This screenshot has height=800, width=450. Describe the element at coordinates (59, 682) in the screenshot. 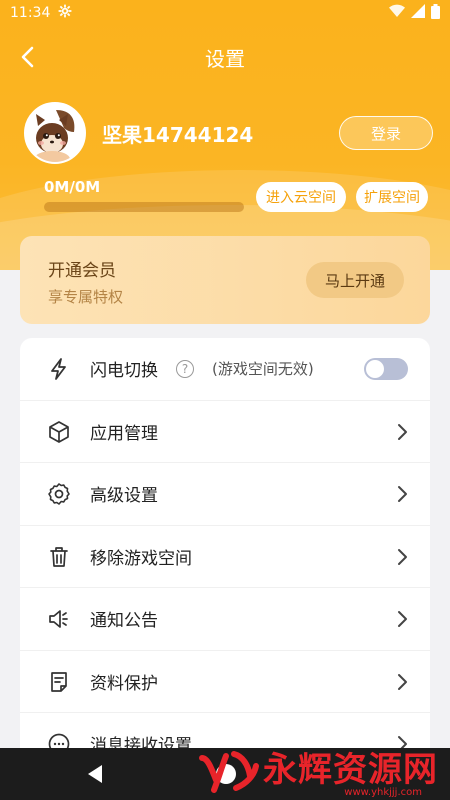

I see `document-icon` at that location.